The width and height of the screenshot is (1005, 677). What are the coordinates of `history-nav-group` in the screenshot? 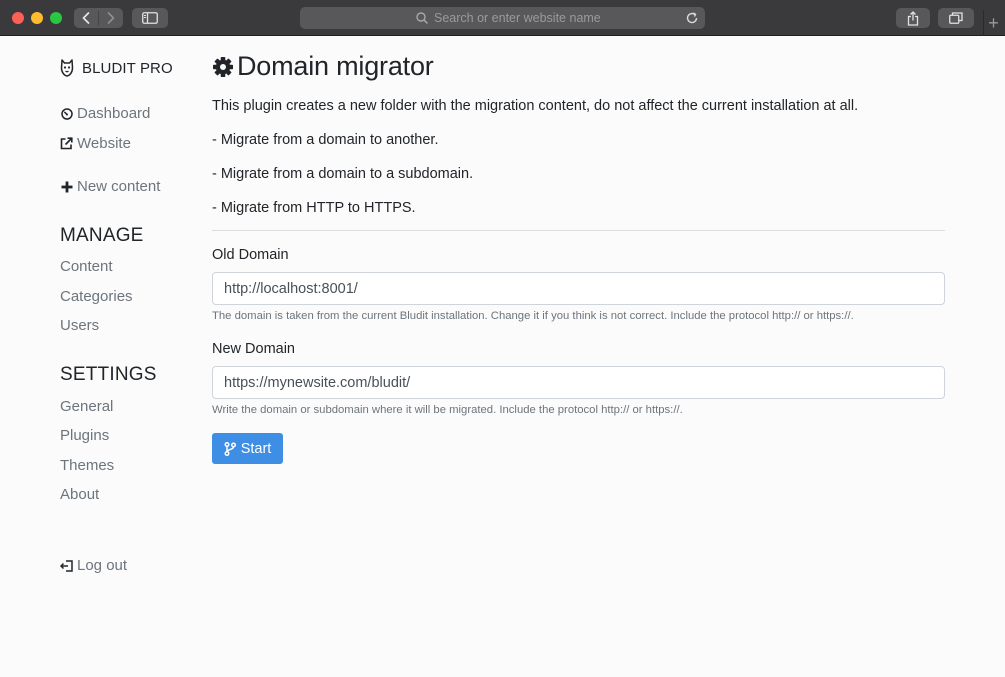 It's located at (98, 18).